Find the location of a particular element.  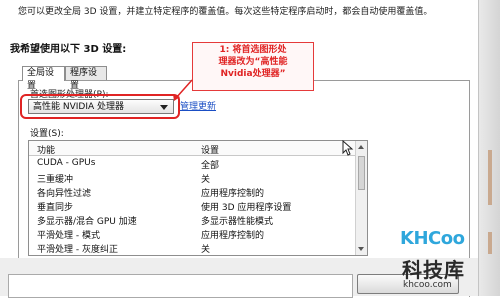

table-row: 平滑处理 - 模式 应用程序控制的 is located at coordinates (192, 234).